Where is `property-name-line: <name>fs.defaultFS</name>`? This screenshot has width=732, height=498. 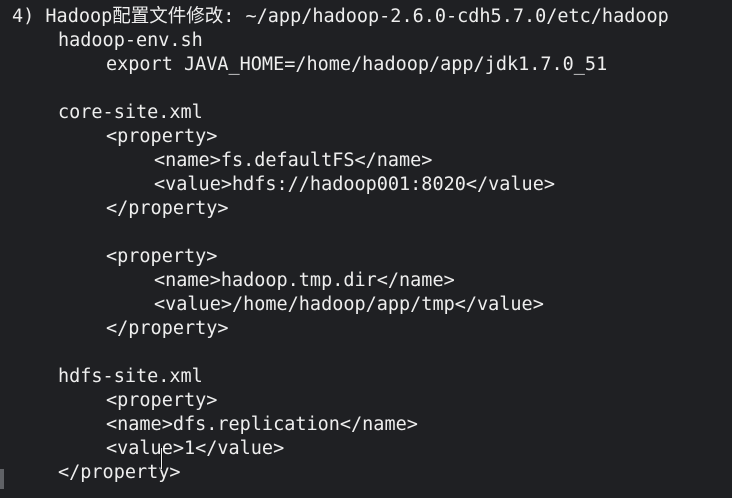 property-name-line: <name>fs.defaultFS</name> is located at coordinates (293, 160).